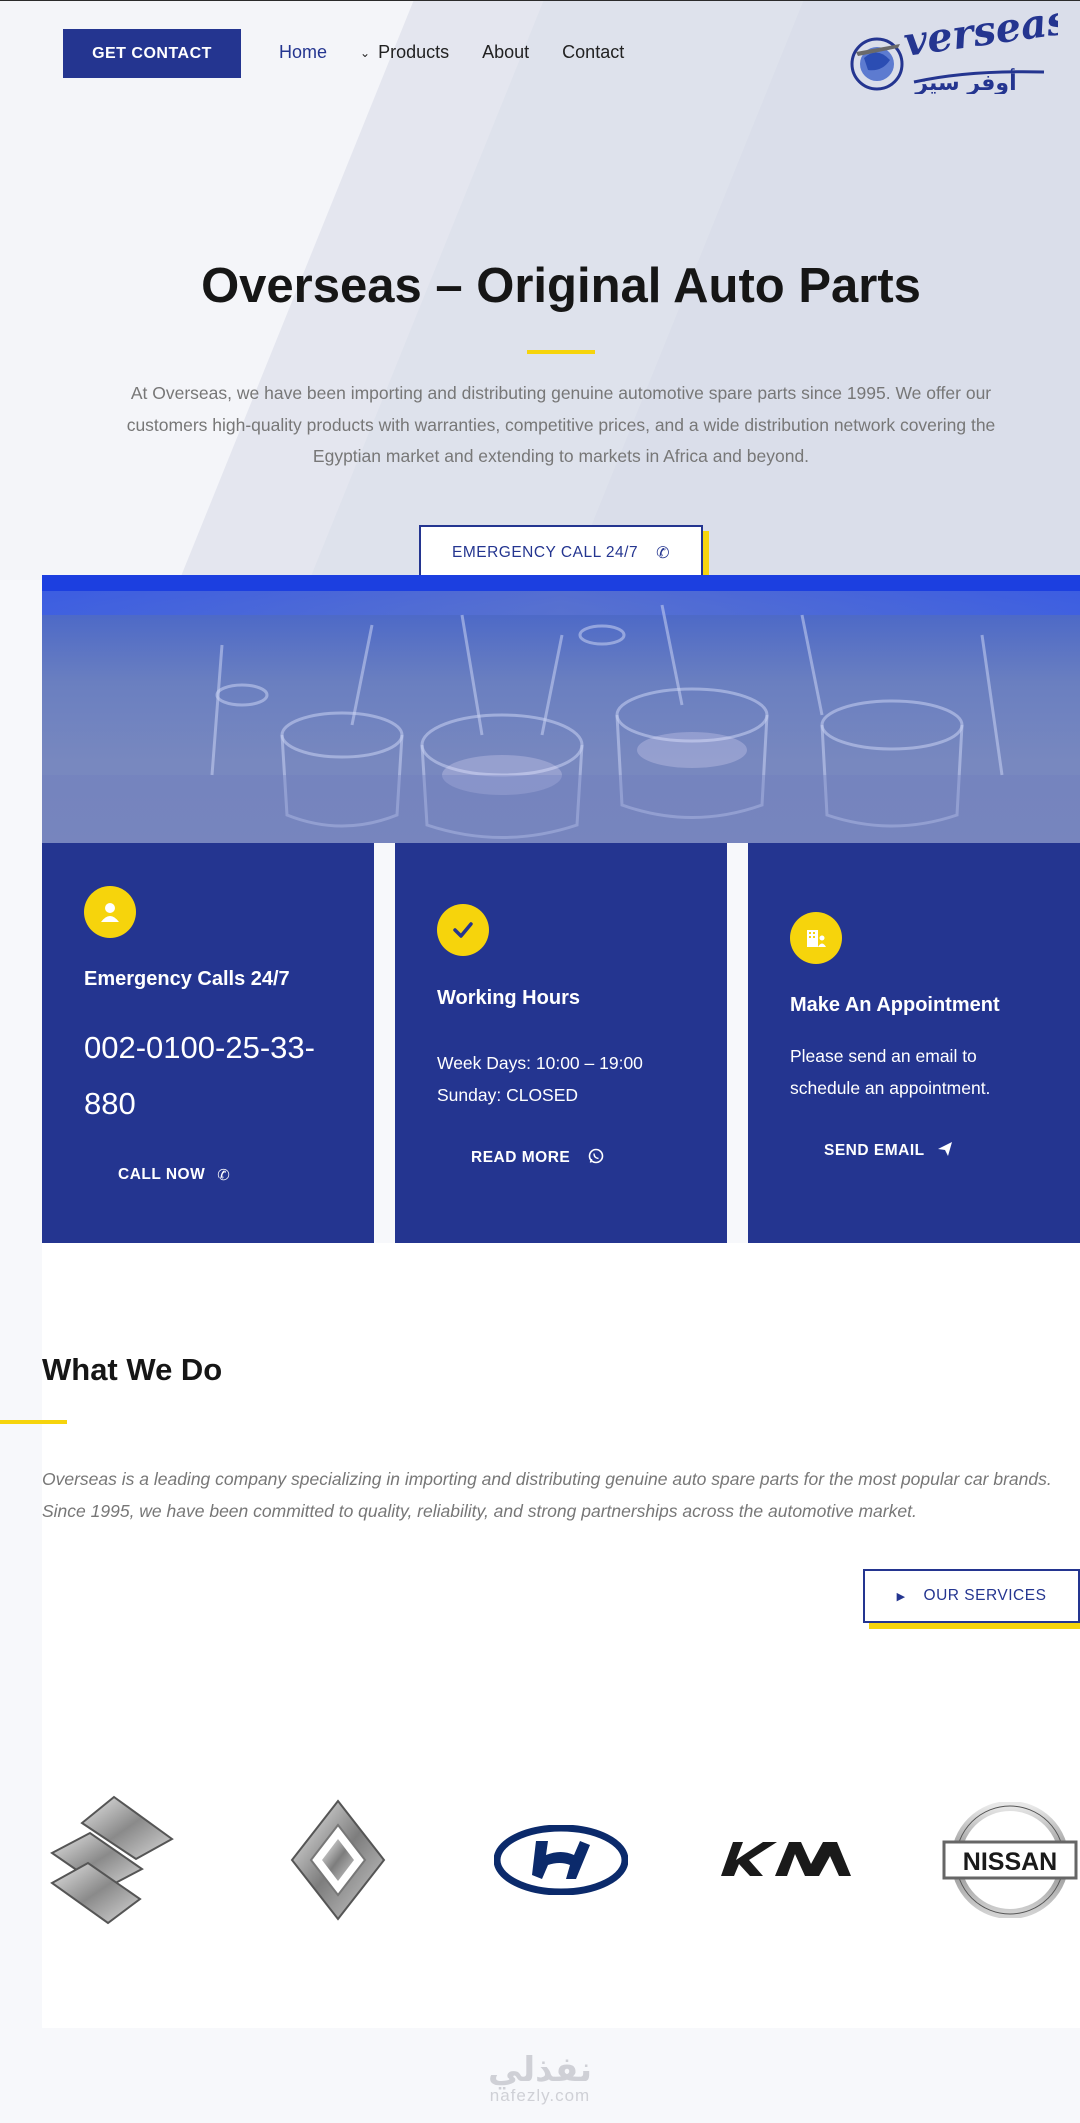 This screenshot has height=2123, width=1080. What do you see at coordinates (985, 1595) in the screenshot?
I see `our-services-label: OUR SERVICES` at bounding box center [985, 1595].